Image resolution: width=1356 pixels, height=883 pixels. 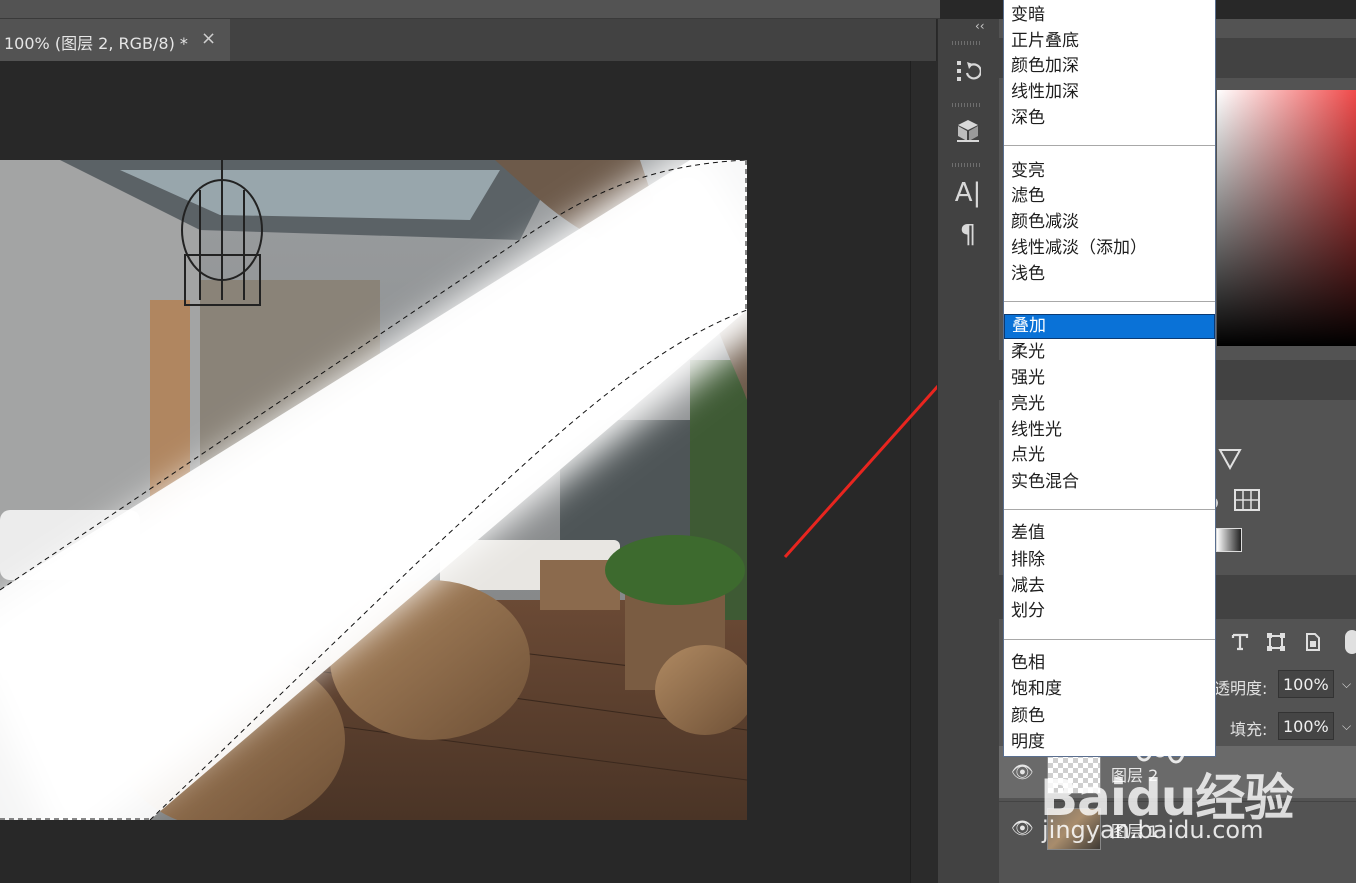 What do you see at coordinates (968, 451) in the screenshot?
I see `panel-icon-strip: A| ¶` at bounding box center [968, 451].